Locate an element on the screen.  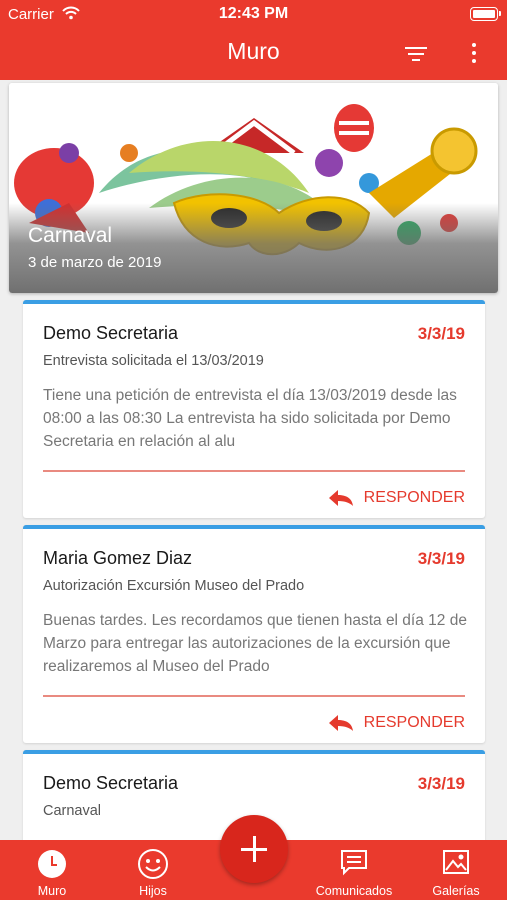
tab-hijos: Hijos is located at coordinates (153, 870).